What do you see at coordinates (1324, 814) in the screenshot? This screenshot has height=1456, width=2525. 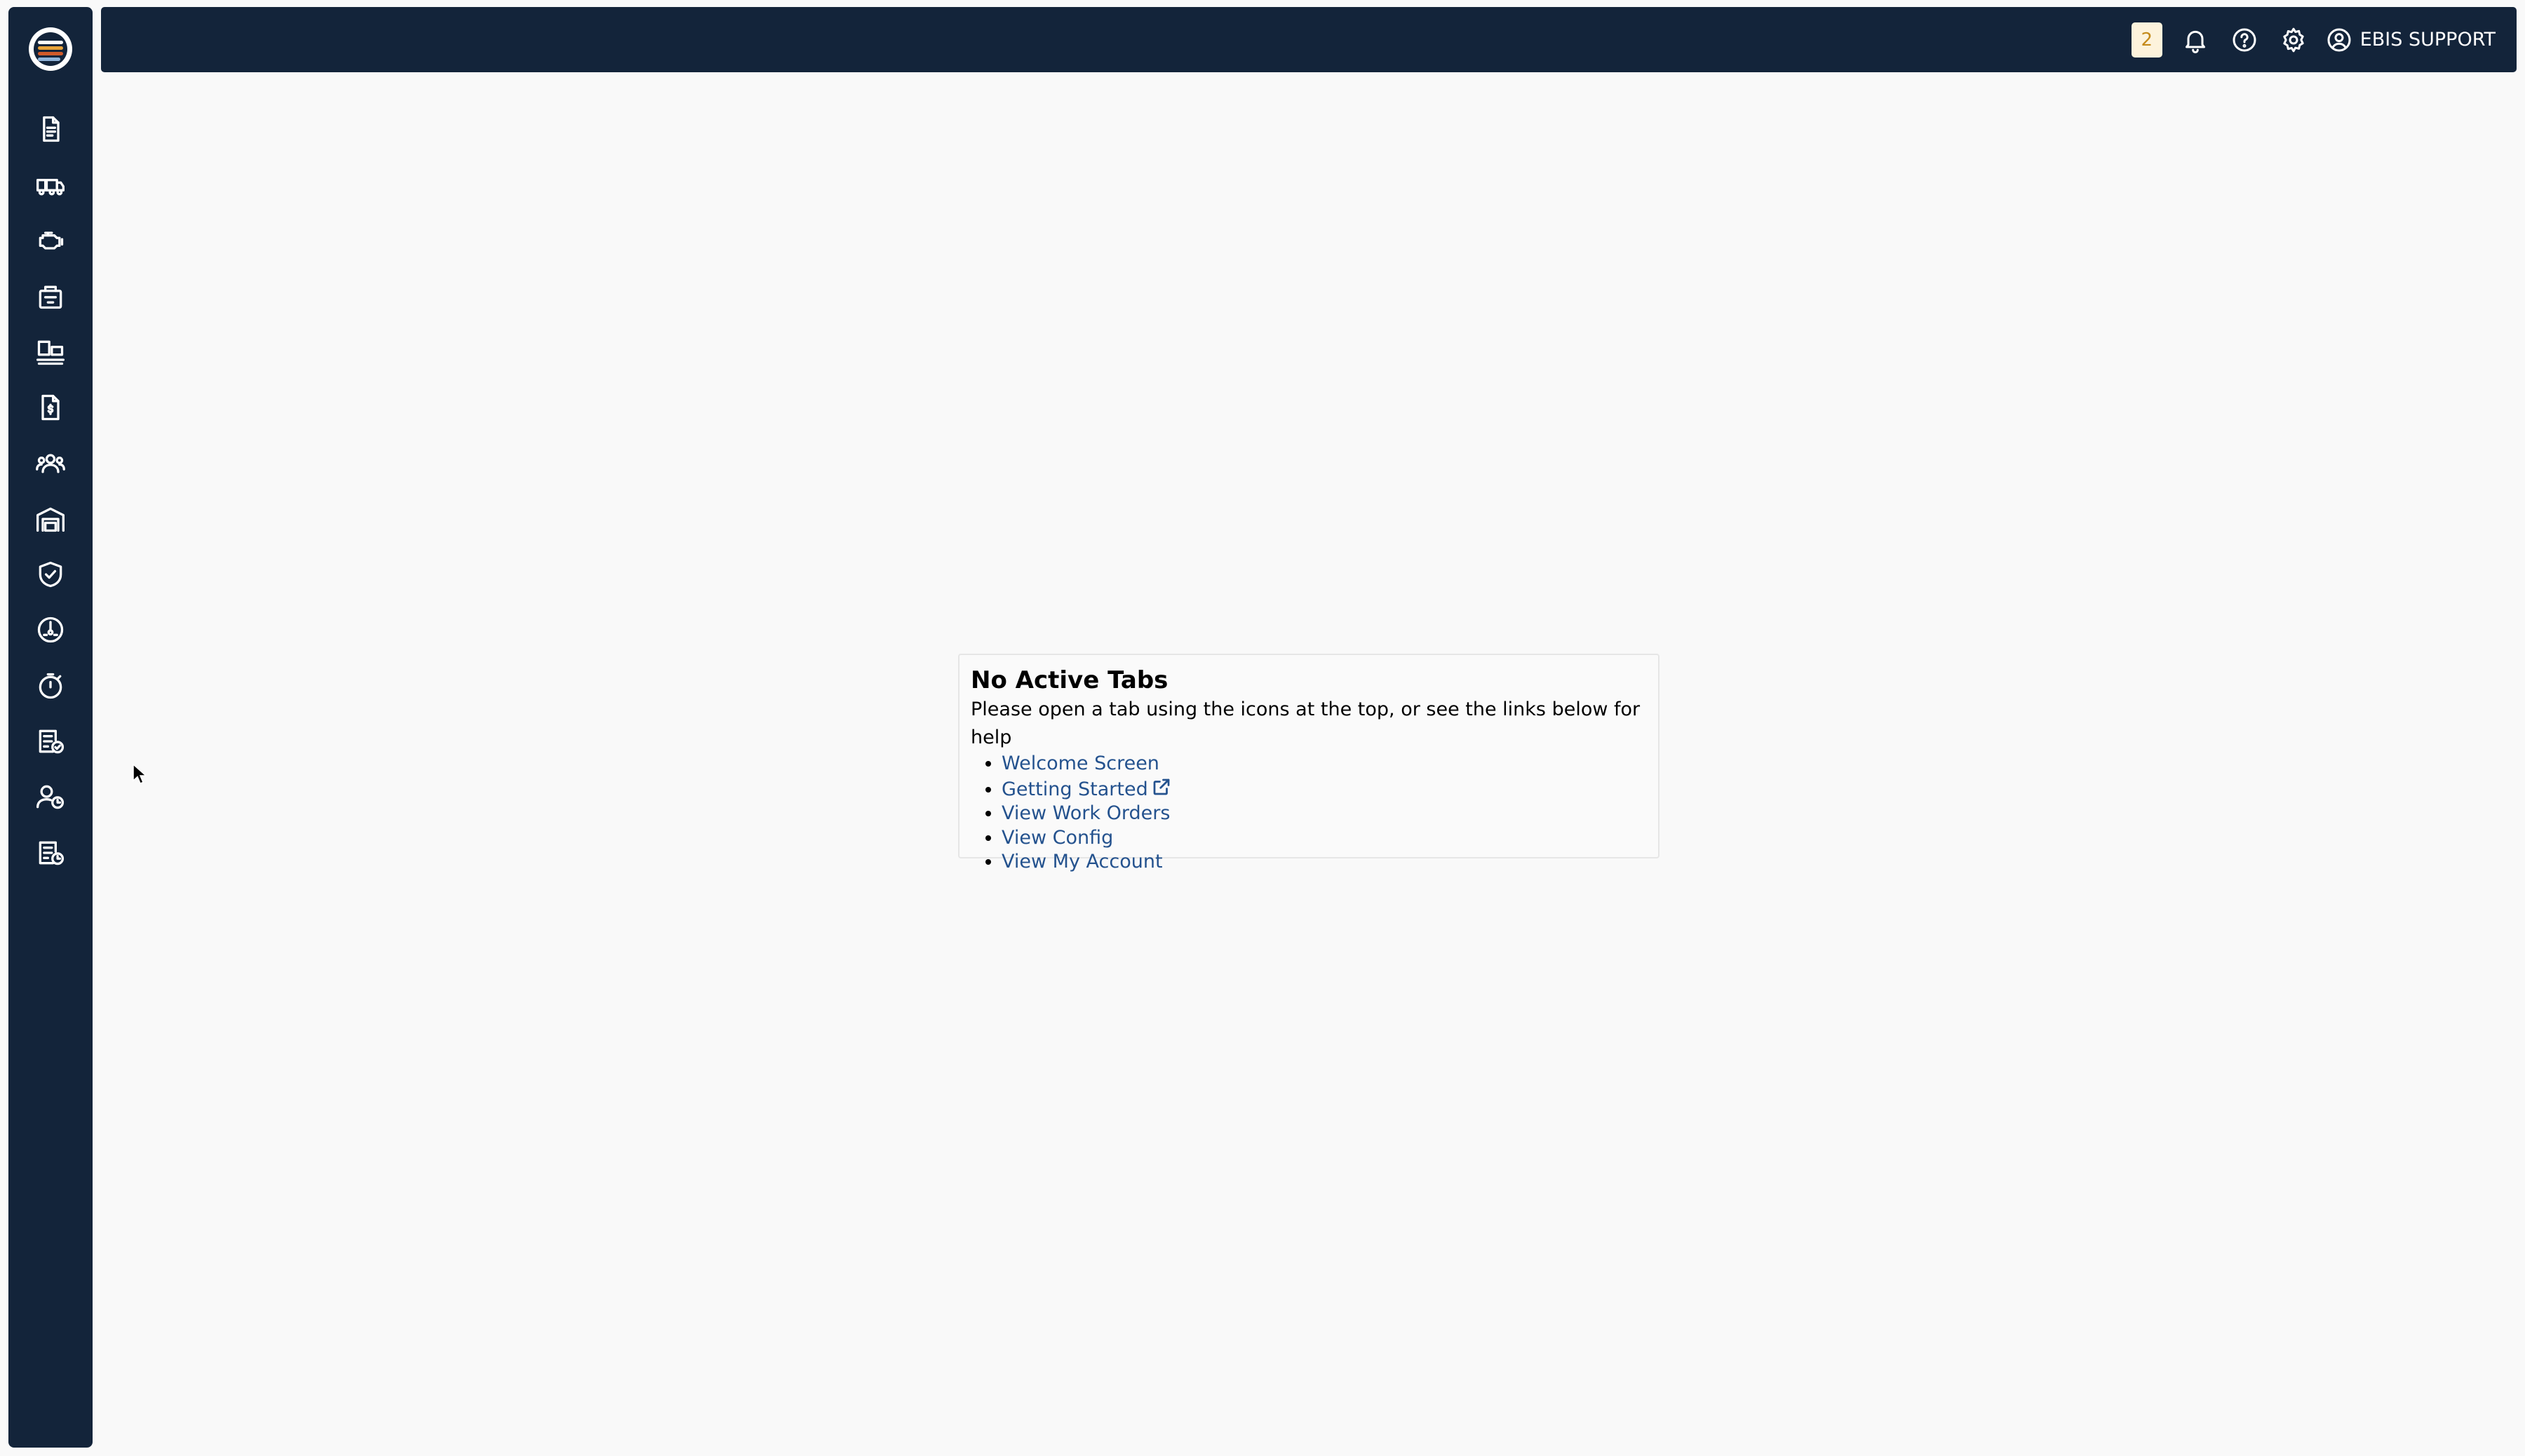 I see `list-item: View Work Orders` at bounding box center [1324, 814].